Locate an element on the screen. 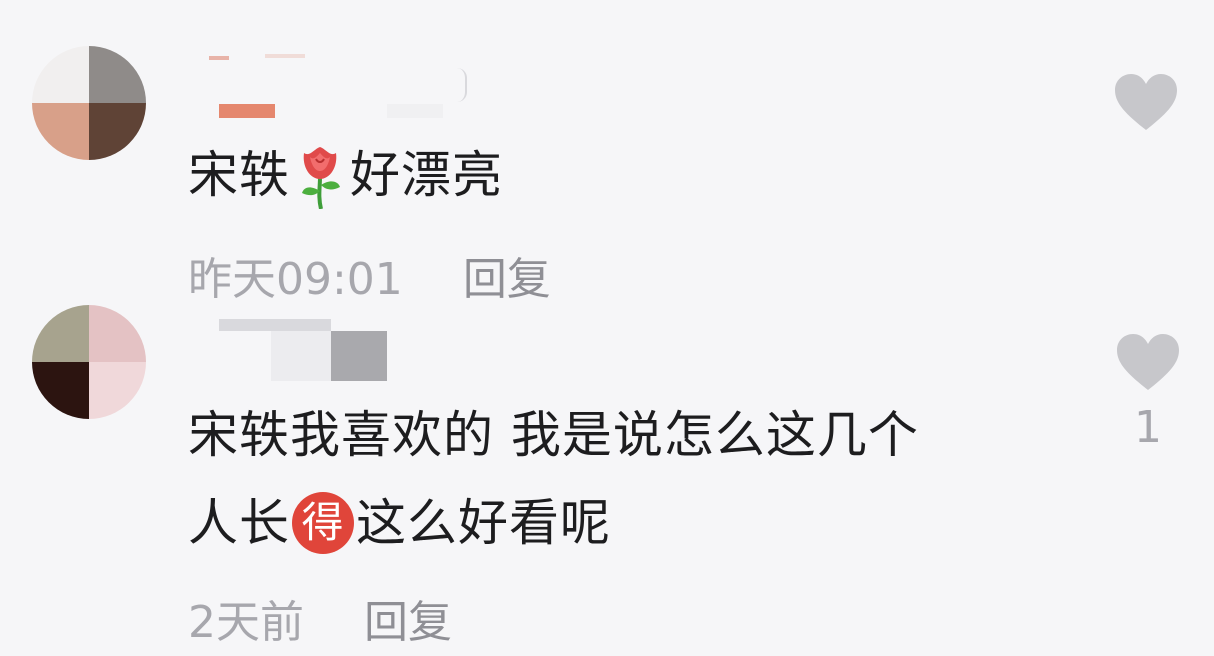 The height and width of the screenshot is (656, 1214). comment-meta: 2天前 回复 is located at coordinates (320, 623).